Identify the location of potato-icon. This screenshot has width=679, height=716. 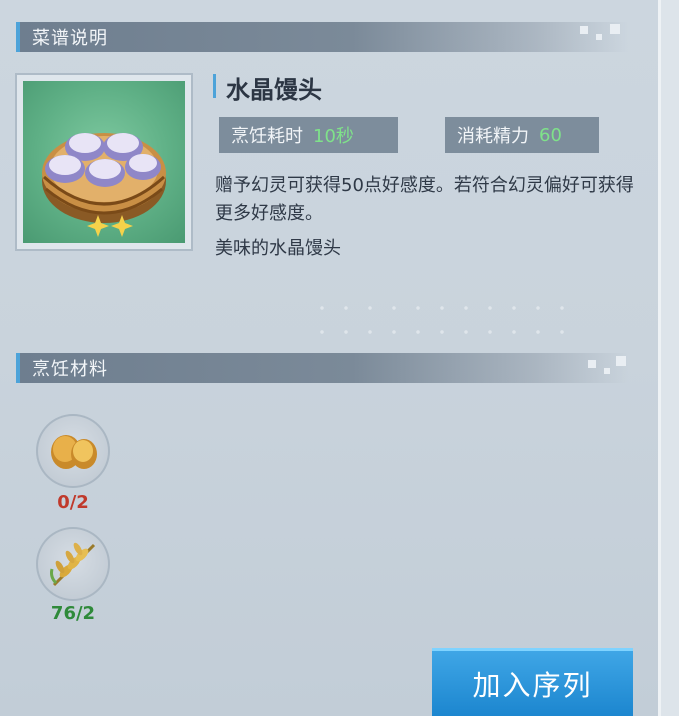
(74, 452).